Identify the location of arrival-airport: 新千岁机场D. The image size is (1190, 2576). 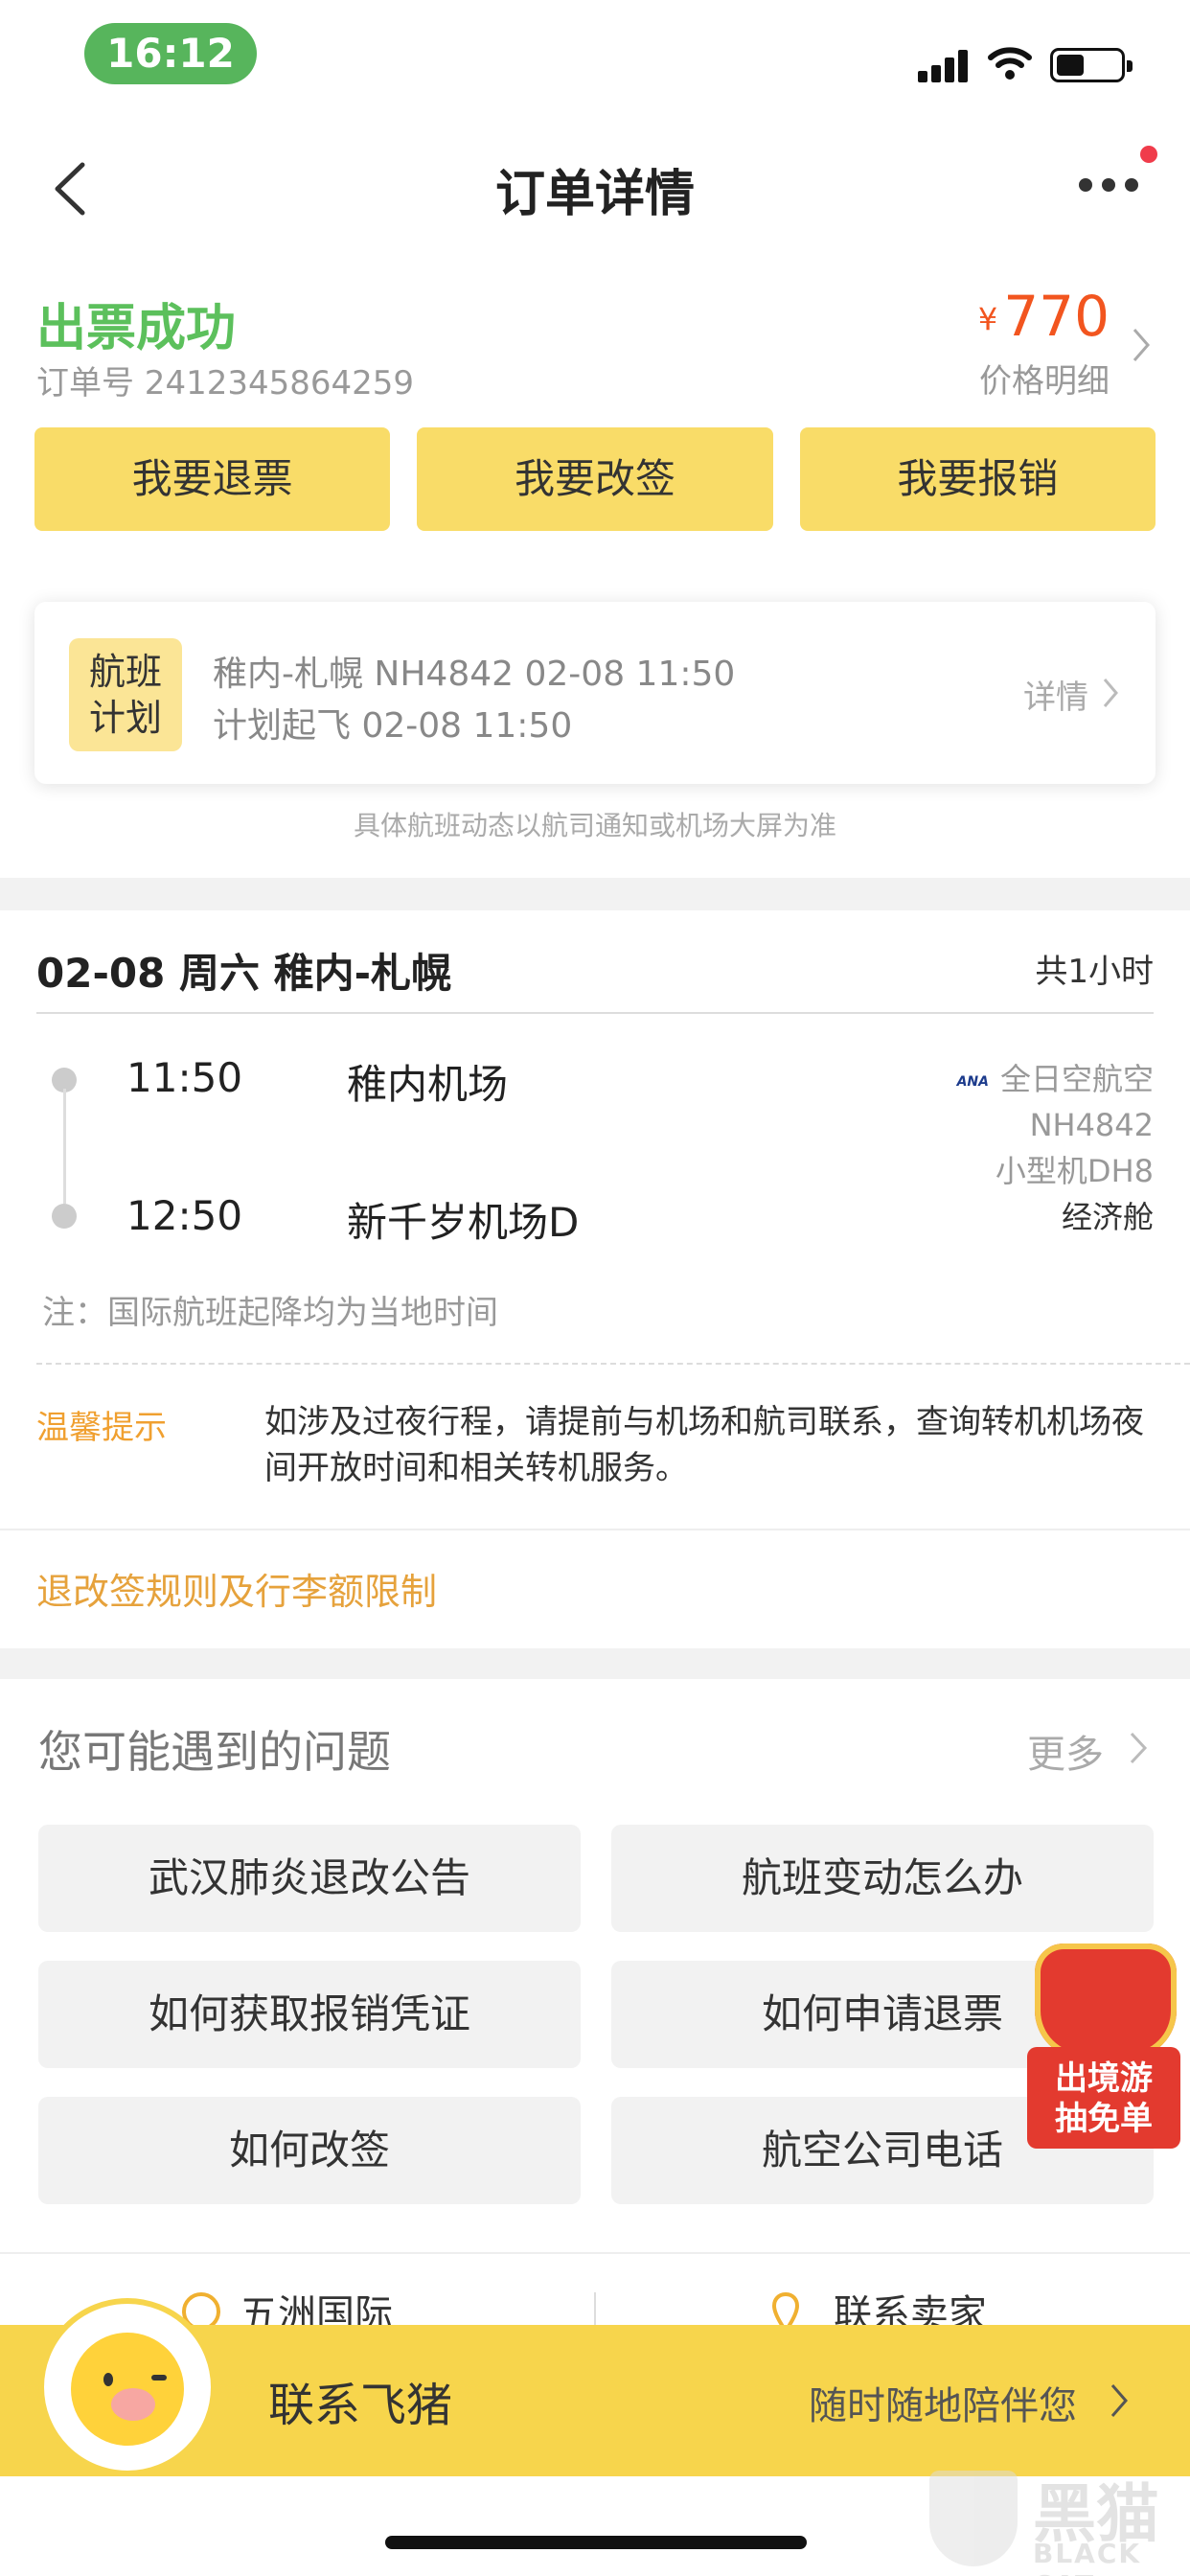
(464, 1222).